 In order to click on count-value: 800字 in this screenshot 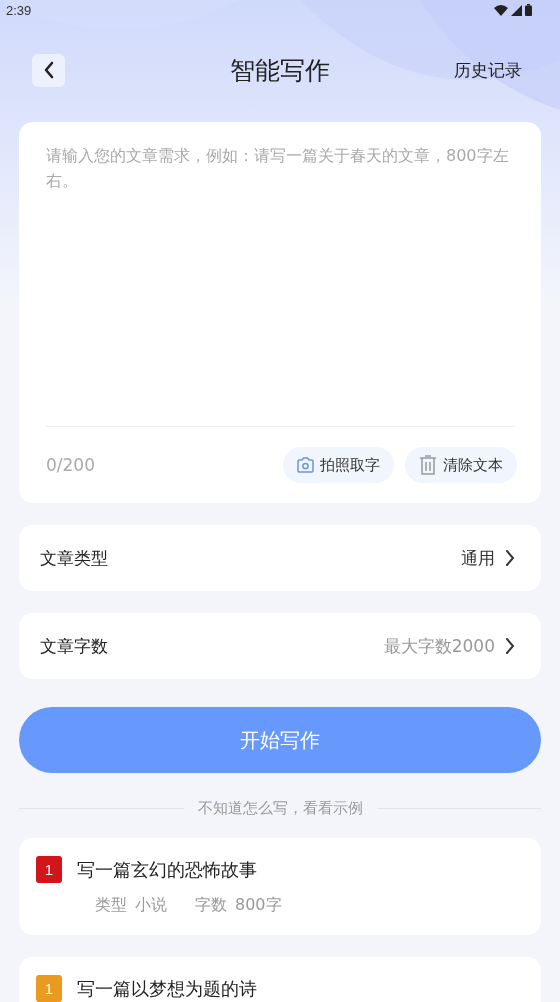, I will do `click(258, 905)`.